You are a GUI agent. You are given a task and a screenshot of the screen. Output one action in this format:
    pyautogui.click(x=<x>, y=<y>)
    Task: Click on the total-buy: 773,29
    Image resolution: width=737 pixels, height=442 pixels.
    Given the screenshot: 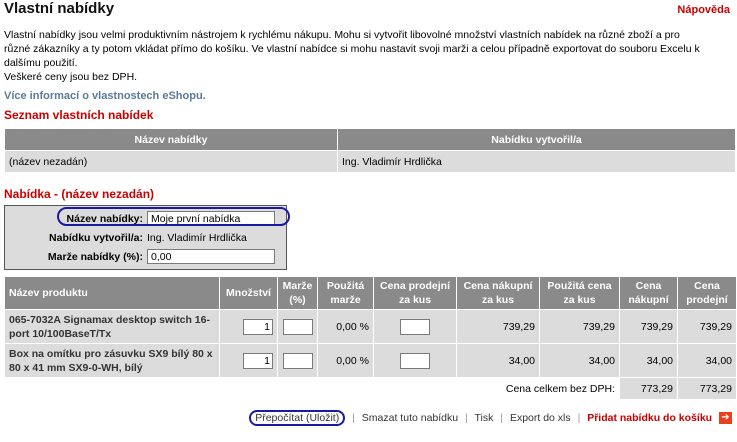 What is the action you would take?
    pyautogui.click(x=648, y=388)
    